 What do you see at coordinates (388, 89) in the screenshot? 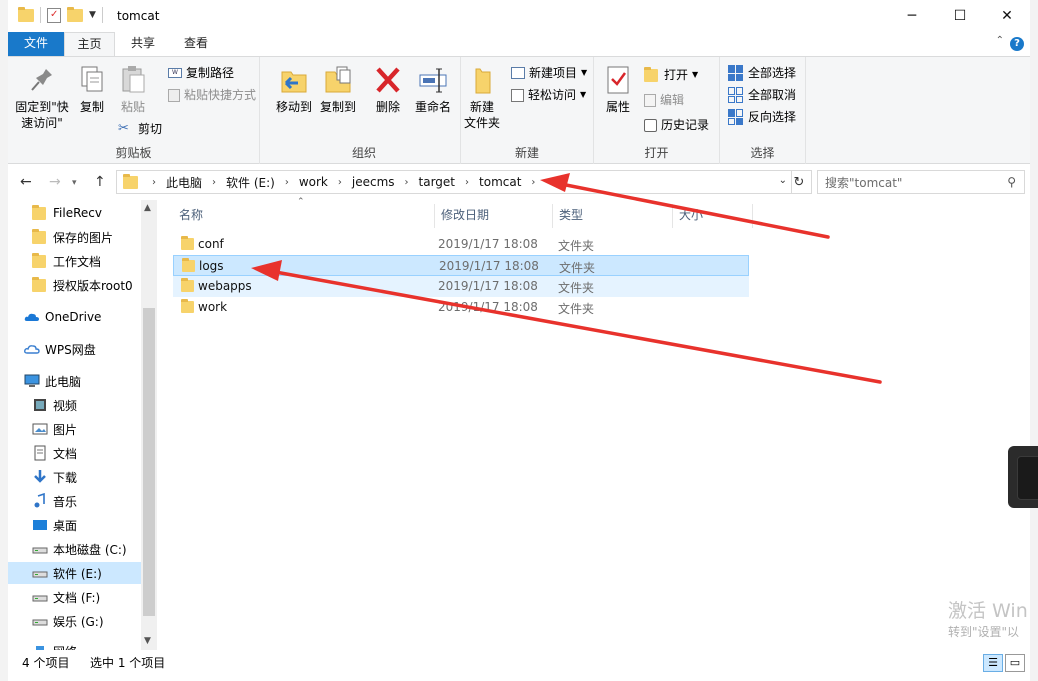
I see `delete-button: 删除` at bounding box center [388, 89].